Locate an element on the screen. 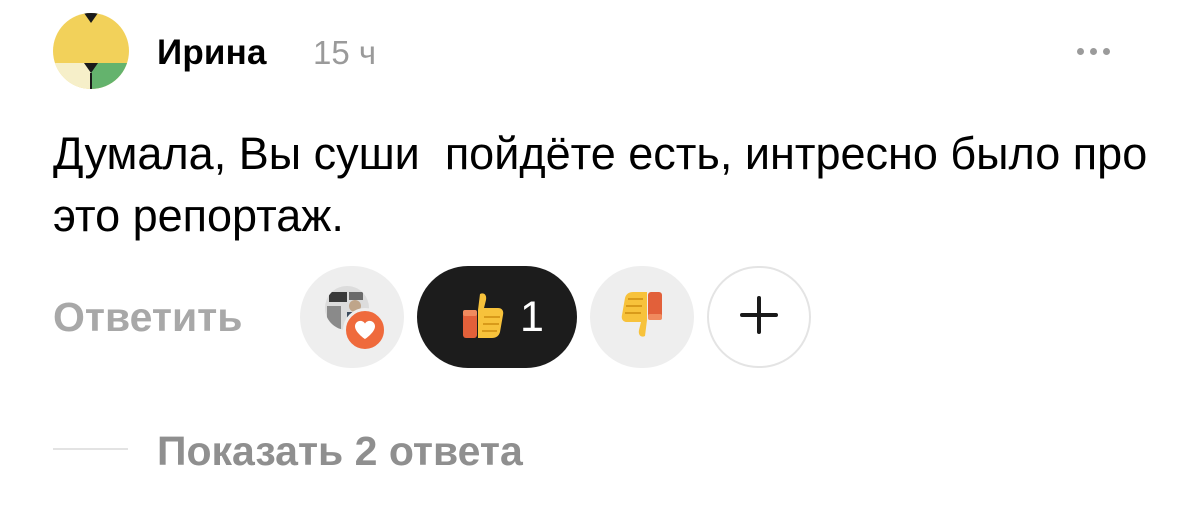 Image resolution: width=1200 pixels, height=512 pixels. reply-button: Ответить is located at coordinates (147, 317).